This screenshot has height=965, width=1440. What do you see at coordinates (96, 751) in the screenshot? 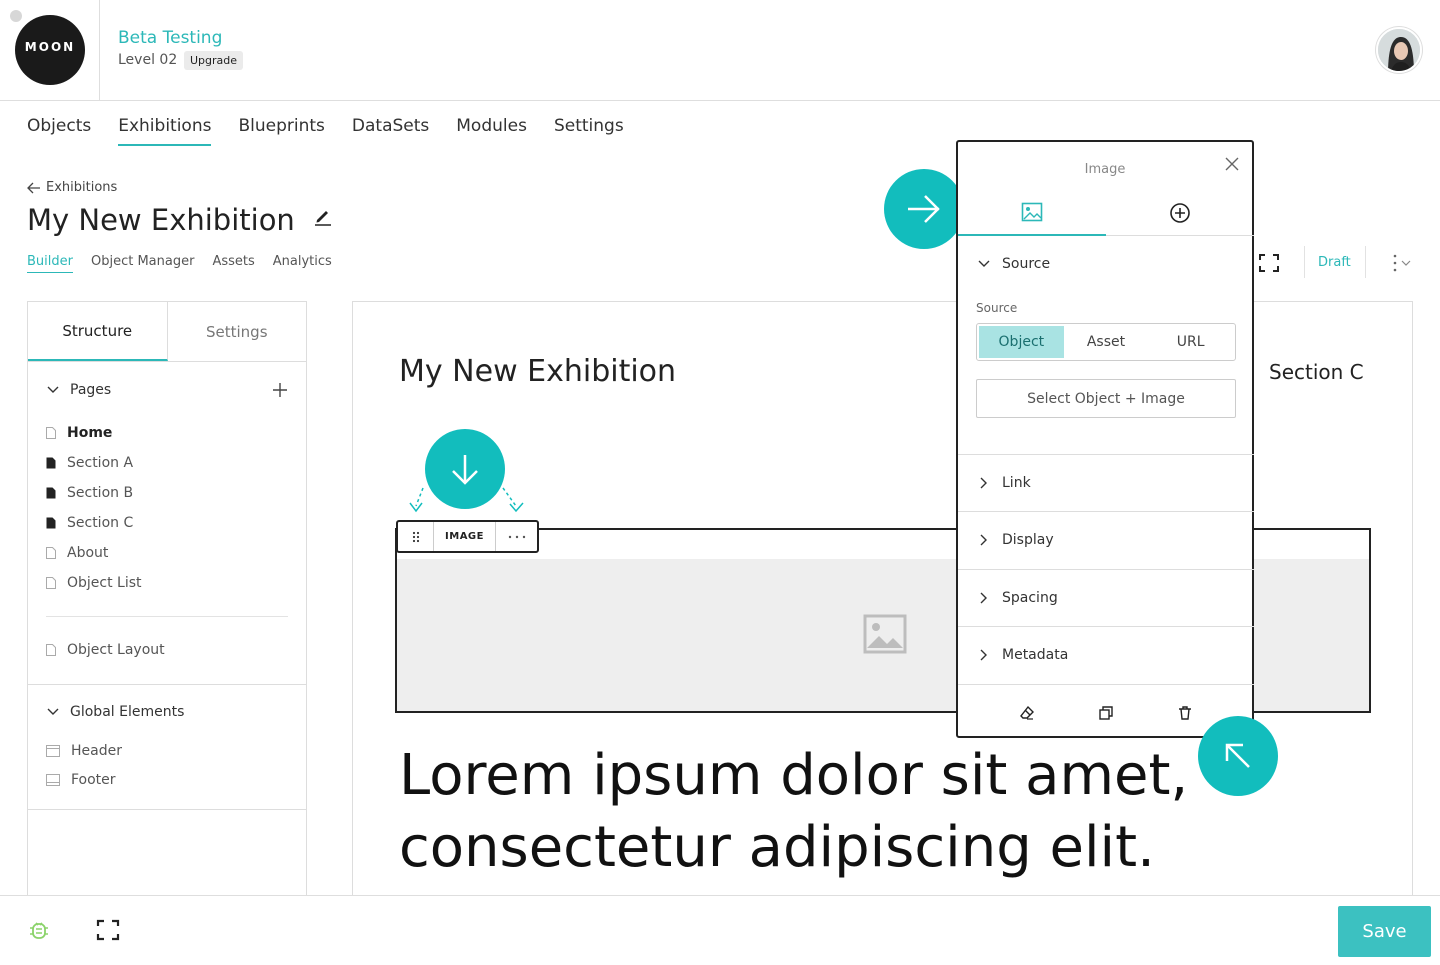
I see `global-item-label: Header` at bounding box center [96, 751].